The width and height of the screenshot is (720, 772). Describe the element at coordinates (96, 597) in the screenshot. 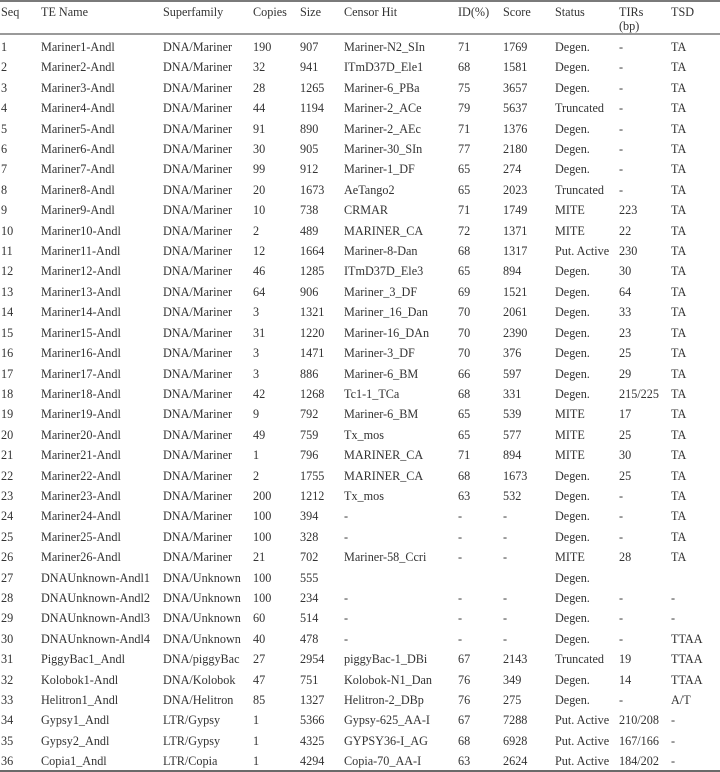

I see `cell-te-name: DNAUnknown-Andl2` at that location.